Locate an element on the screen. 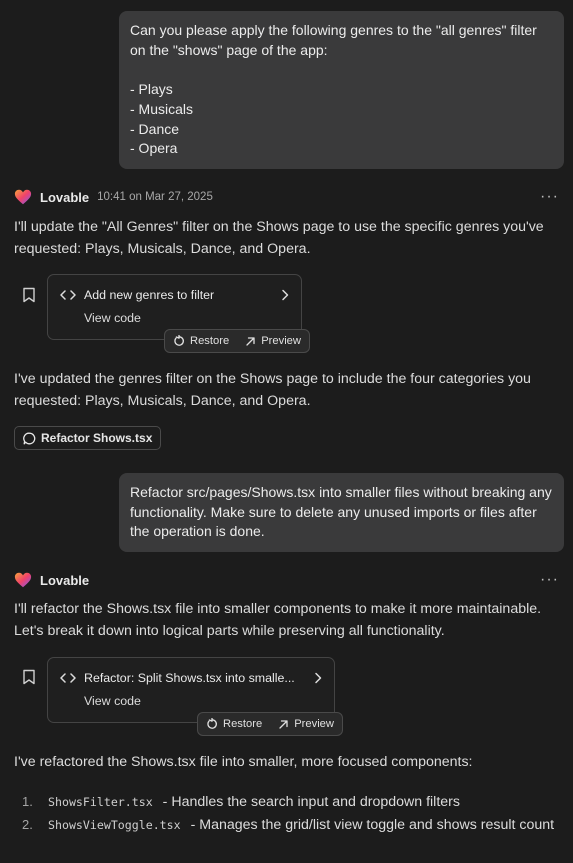 The image size is (573, 863). card-title: Add new genres to filter is located at coordinates (149, 295).